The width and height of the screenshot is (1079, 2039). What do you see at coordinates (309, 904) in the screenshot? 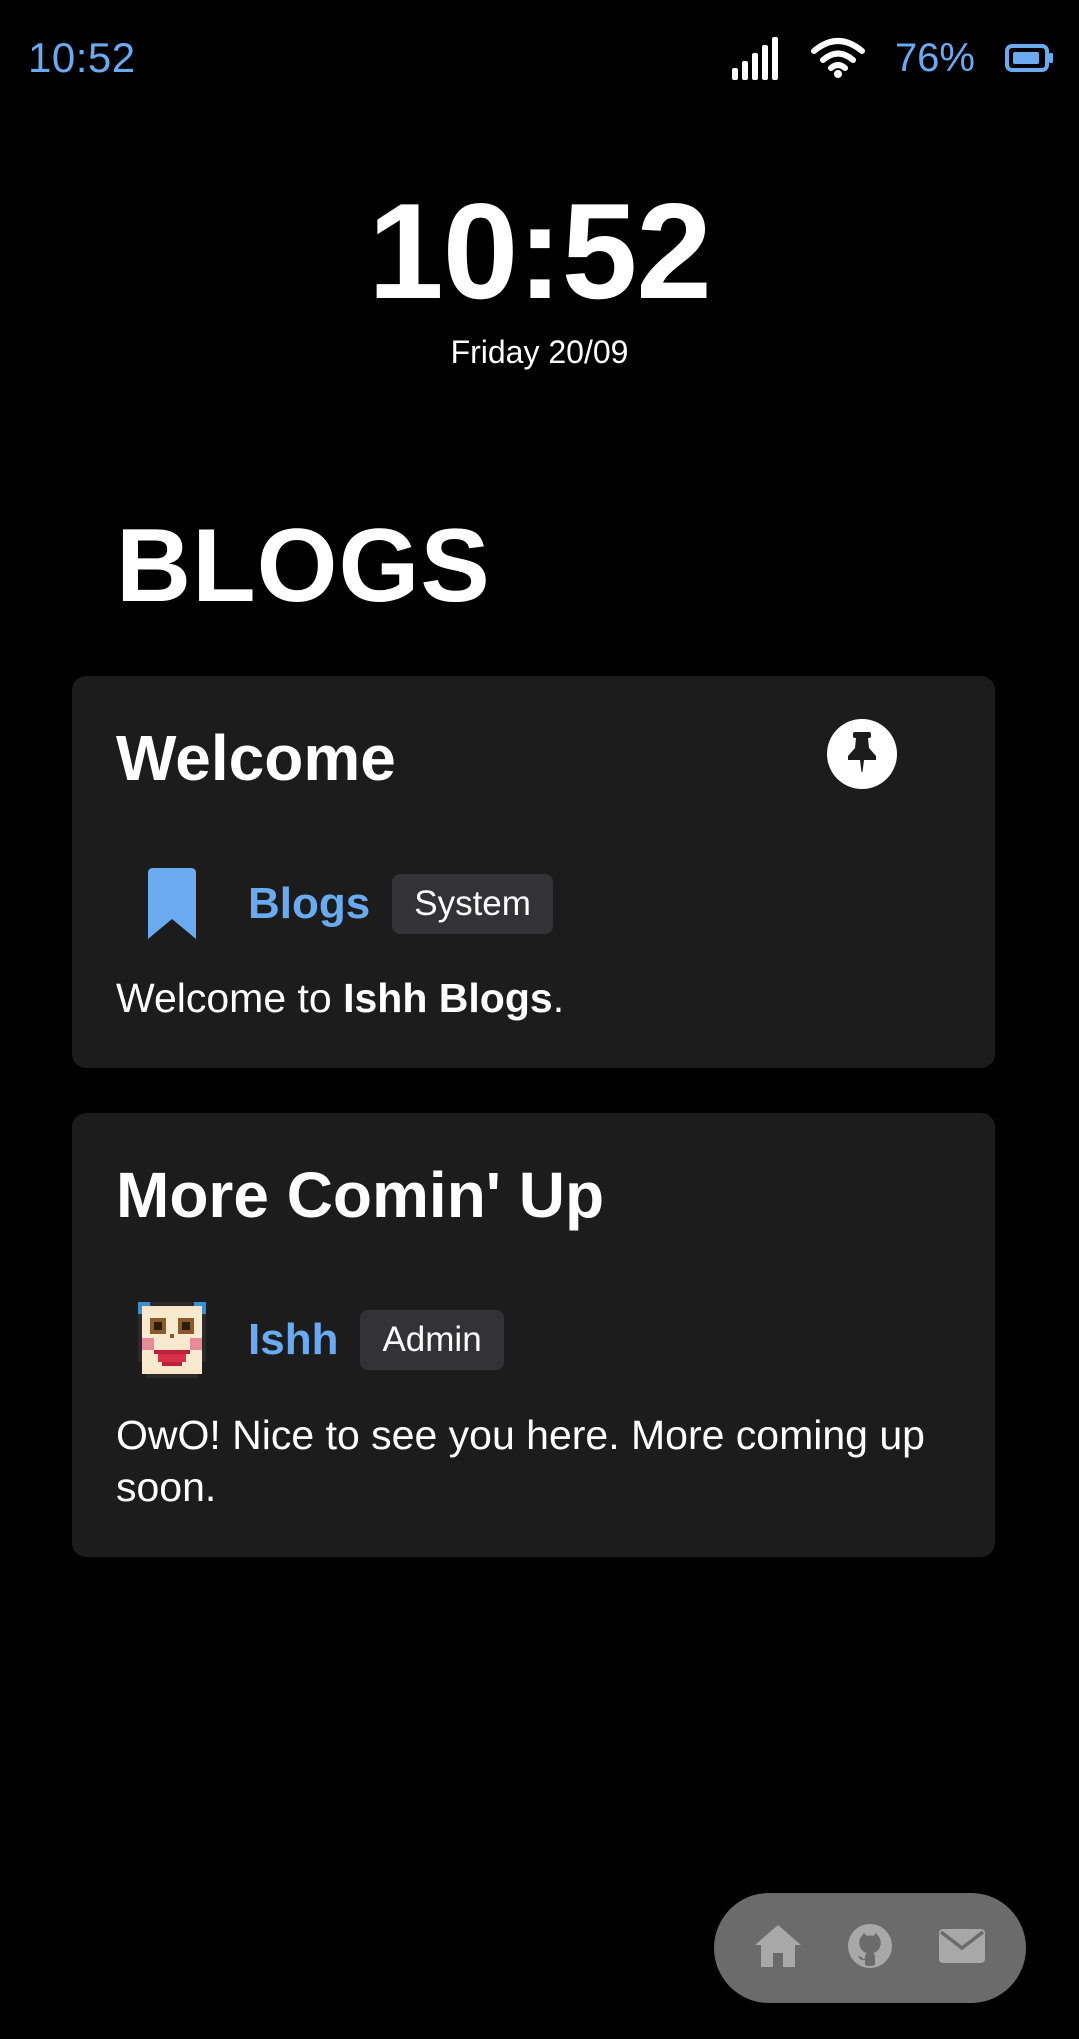
I see `post-author-name: Blogs` at bounding box center [309, 904].